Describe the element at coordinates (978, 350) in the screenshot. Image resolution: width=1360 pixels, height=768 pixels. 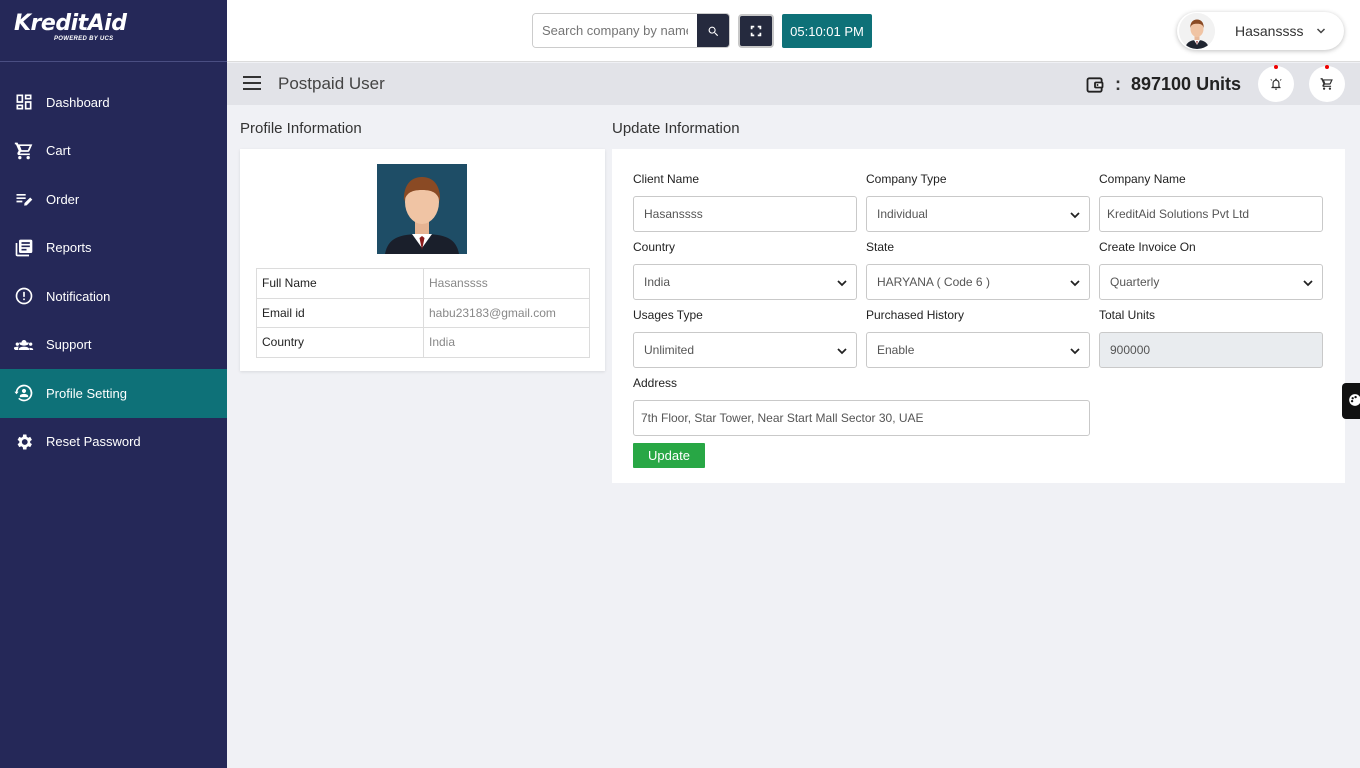
I see `history-select: Enable` at that location.